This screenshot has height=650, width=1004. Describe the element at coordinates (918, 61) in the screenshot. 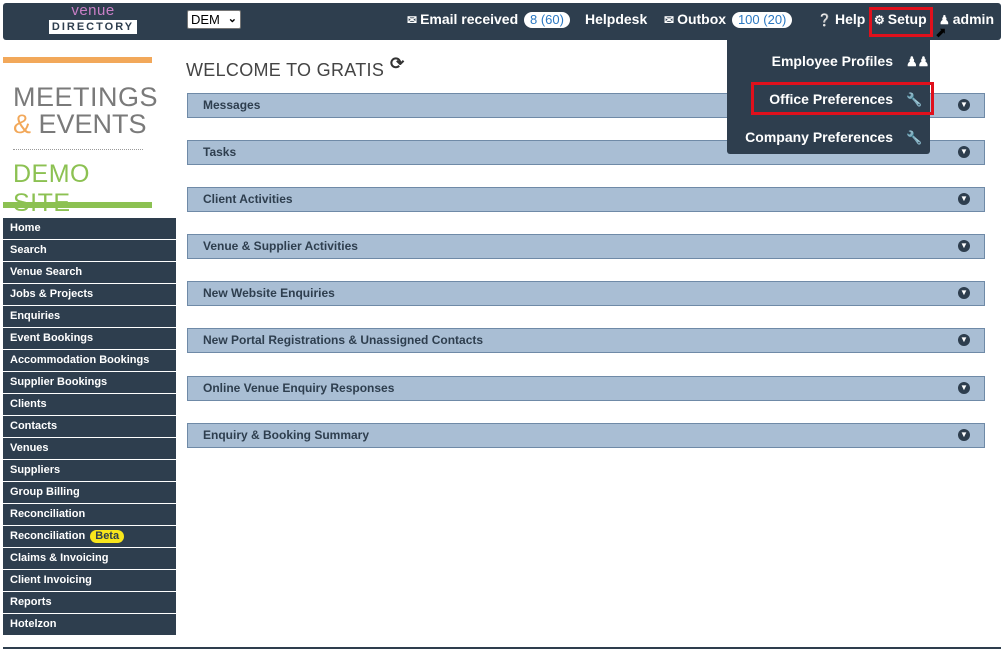

I see `users-icon: ♟♟` at that location.